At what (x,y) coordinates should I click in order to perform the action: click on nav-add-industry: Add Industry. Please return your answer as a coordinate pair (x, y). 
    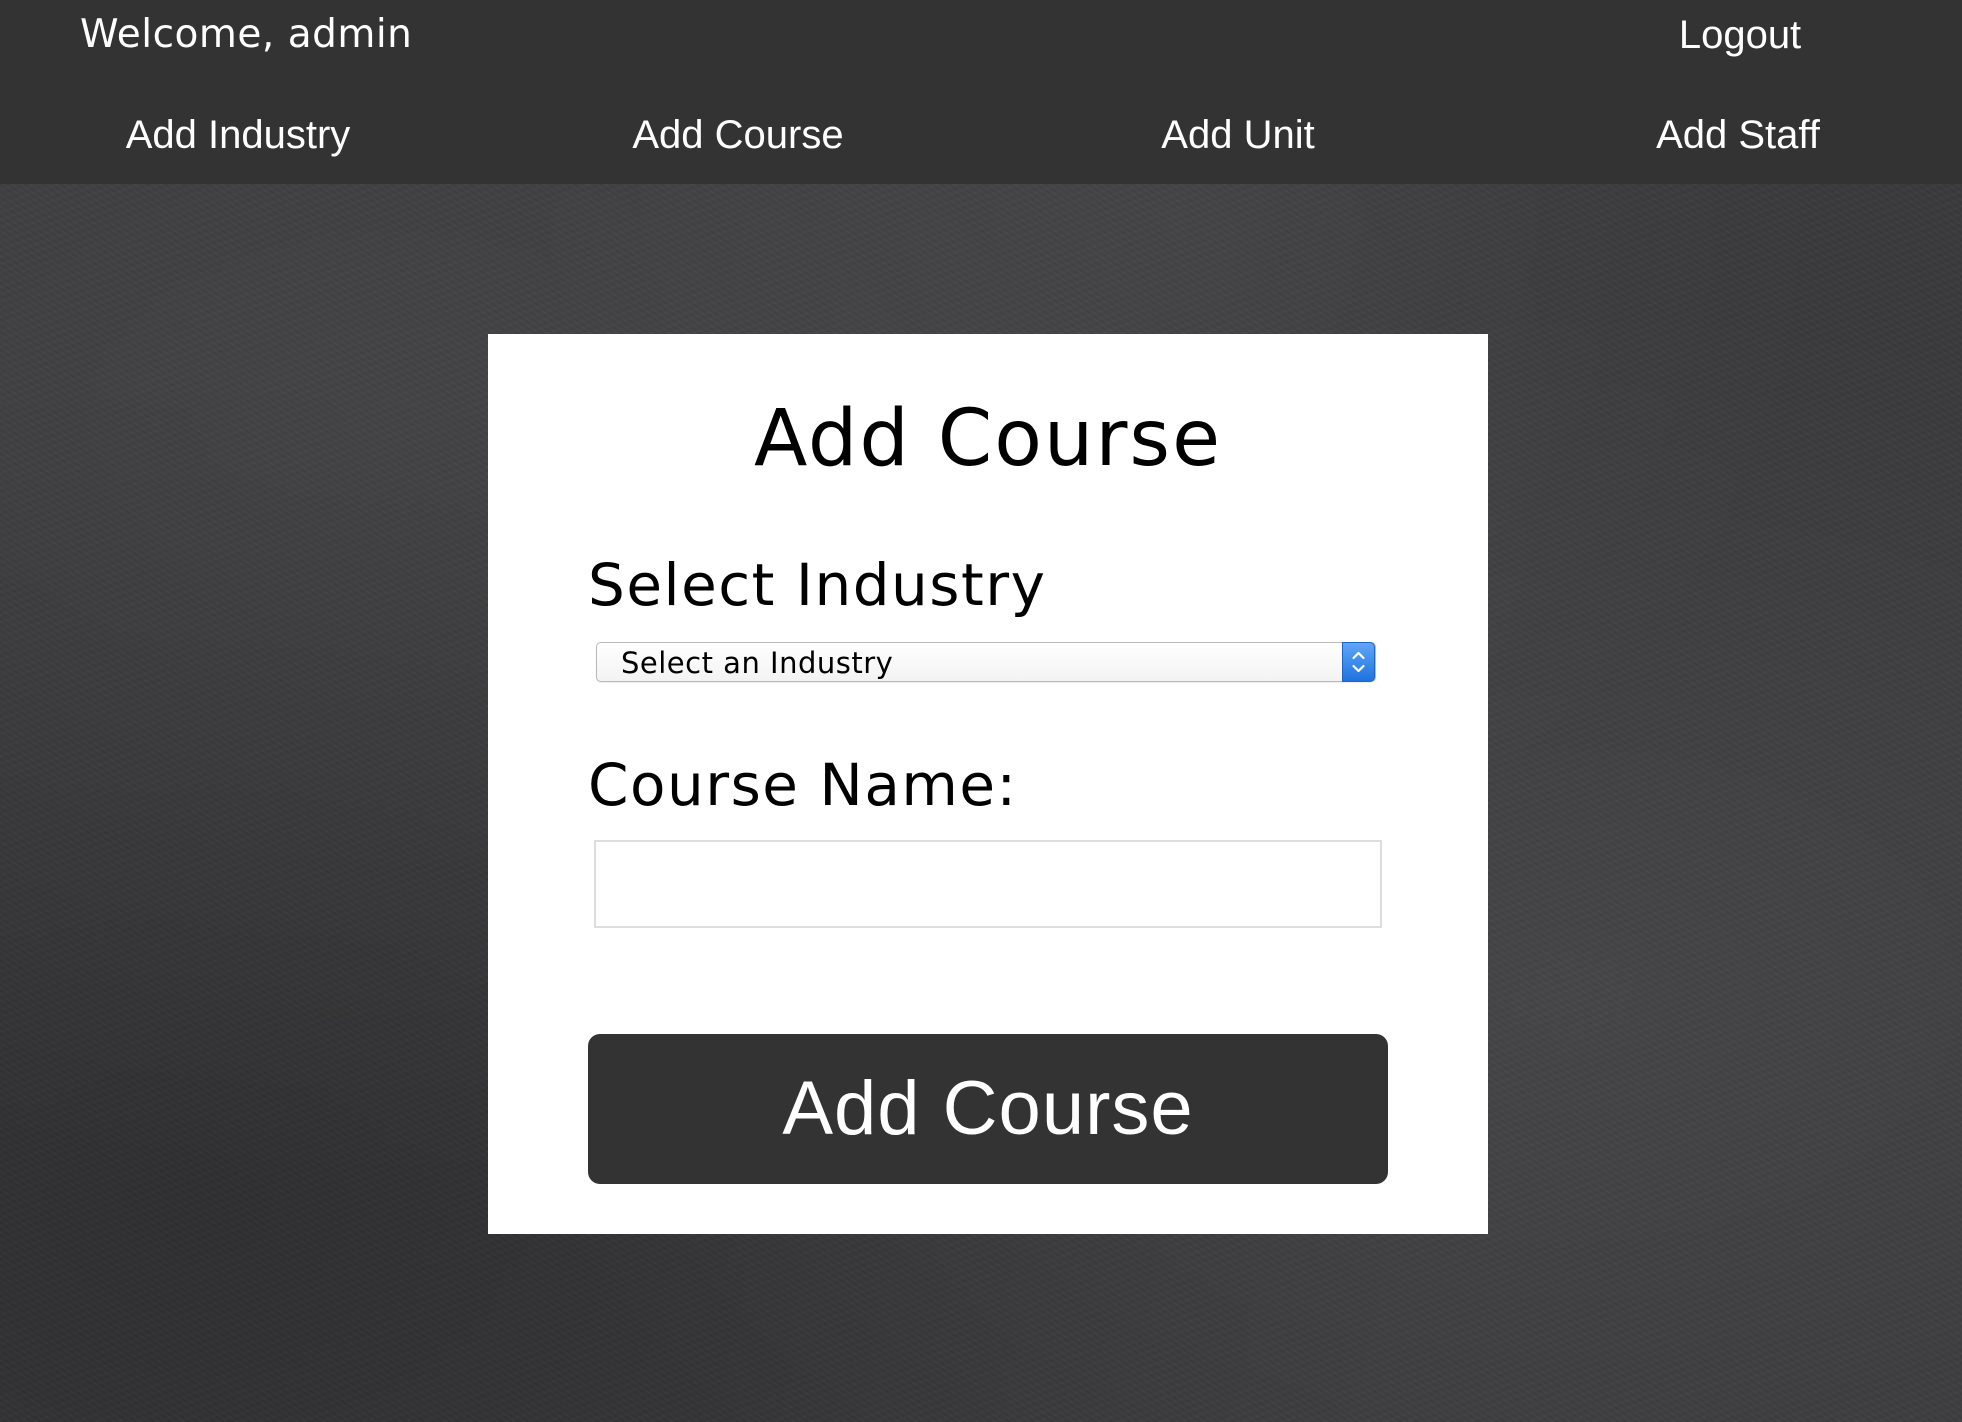
    Looking at the image, I should click on (238, 135).